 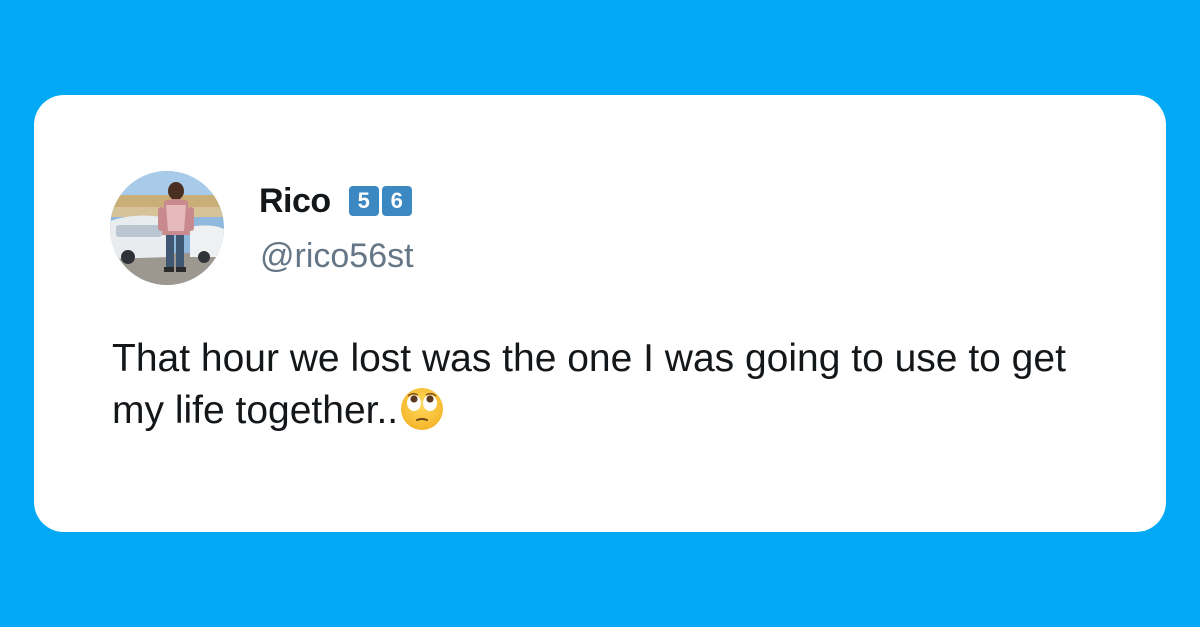 What do you see at coordinates (335, 201) in the screenshot?
I see `author-row: Rico 5 6` at bounding box center [335, 201].